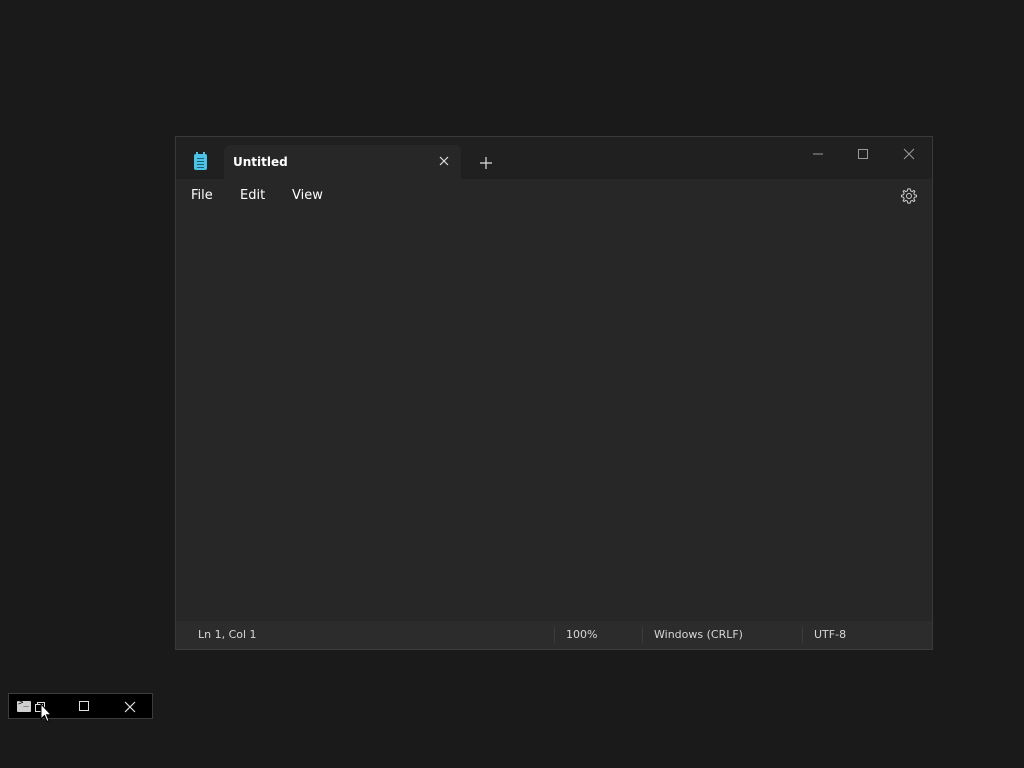 The height and width of the screenshot is (768, 1024). I want to click on minimize-button, so click(818, 154).